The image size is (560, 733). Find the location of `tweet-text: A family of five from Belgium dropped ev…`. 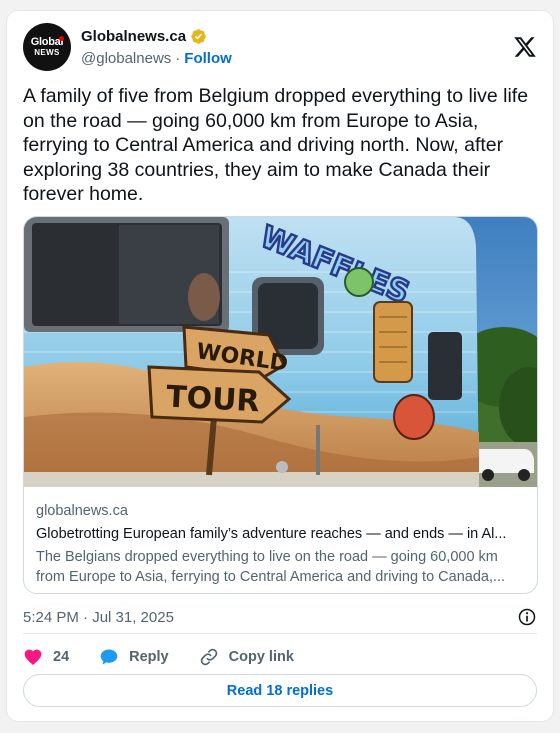

tweet-text: A family of five from Belgium dropped ev… is located at coordinates (276, 145).